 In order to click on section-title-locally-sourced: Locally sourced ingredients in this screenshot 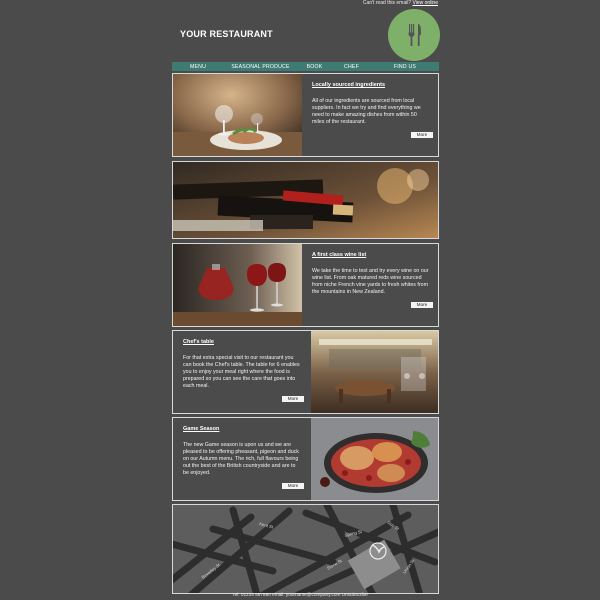, I will do `click(349, 85)`.